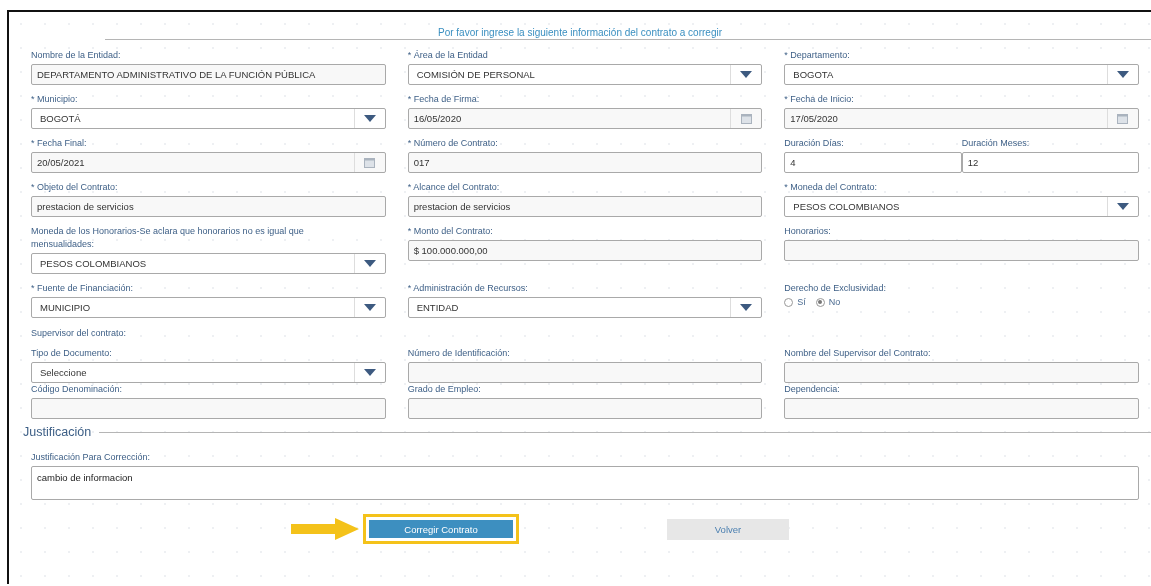  I want to click on field-label: * Alcance del Contrato:, so click(454, 187).